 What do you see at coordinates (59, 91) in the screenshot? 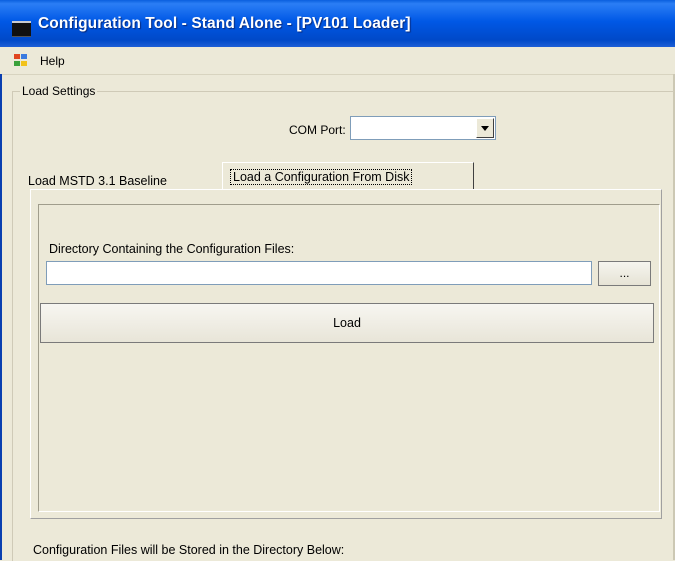
I see `load-settings-label: Load Settings` at bounding box center [59, 91].